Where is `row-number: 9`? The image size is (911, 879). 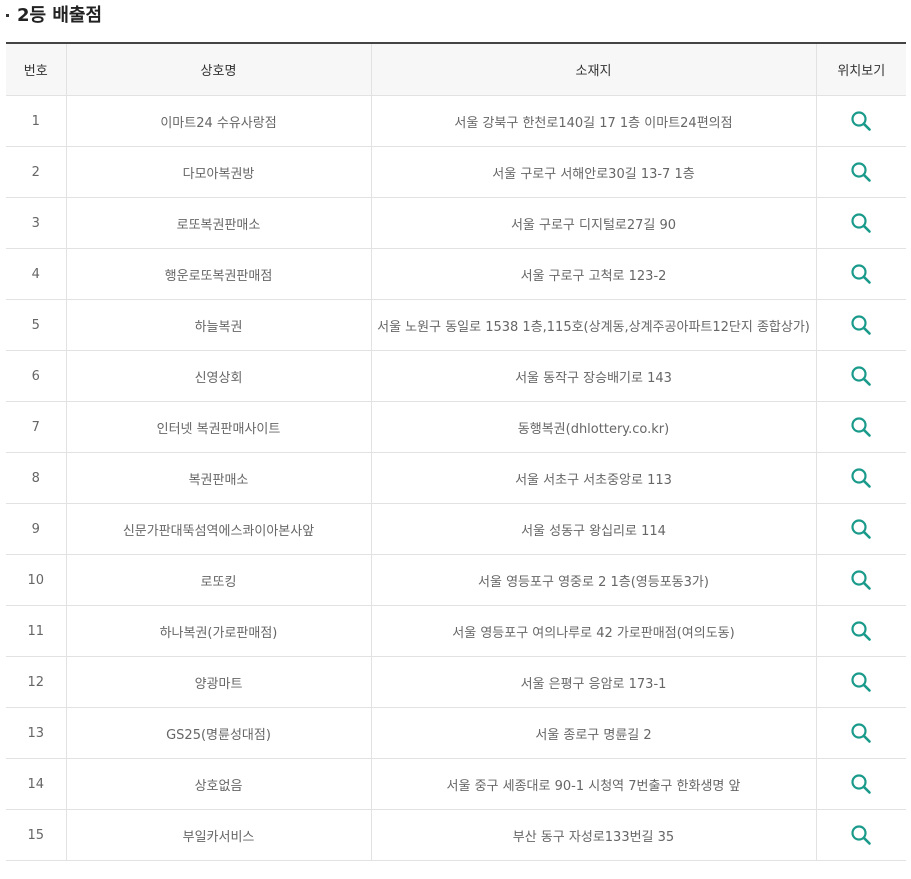
row-number: 9 is located at coordinates (36, 529).